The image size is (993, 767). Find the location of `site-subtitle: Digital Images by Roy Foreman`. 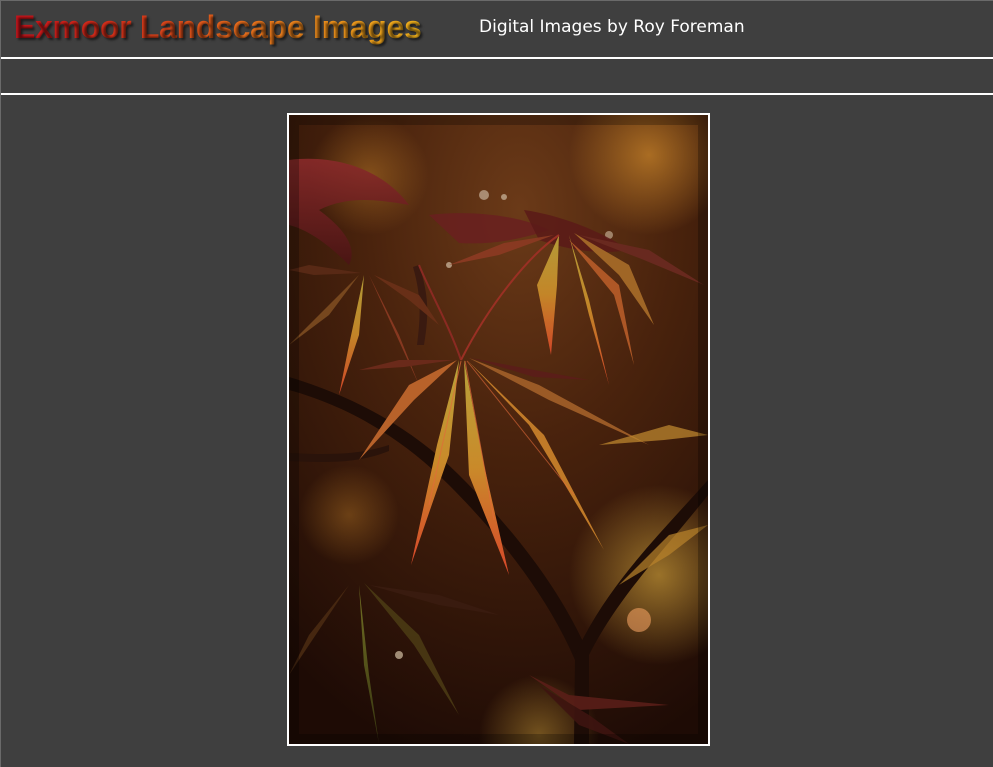

site-subtitle: Digital Images by Roy Foreman is located at coordinates (612, 27).